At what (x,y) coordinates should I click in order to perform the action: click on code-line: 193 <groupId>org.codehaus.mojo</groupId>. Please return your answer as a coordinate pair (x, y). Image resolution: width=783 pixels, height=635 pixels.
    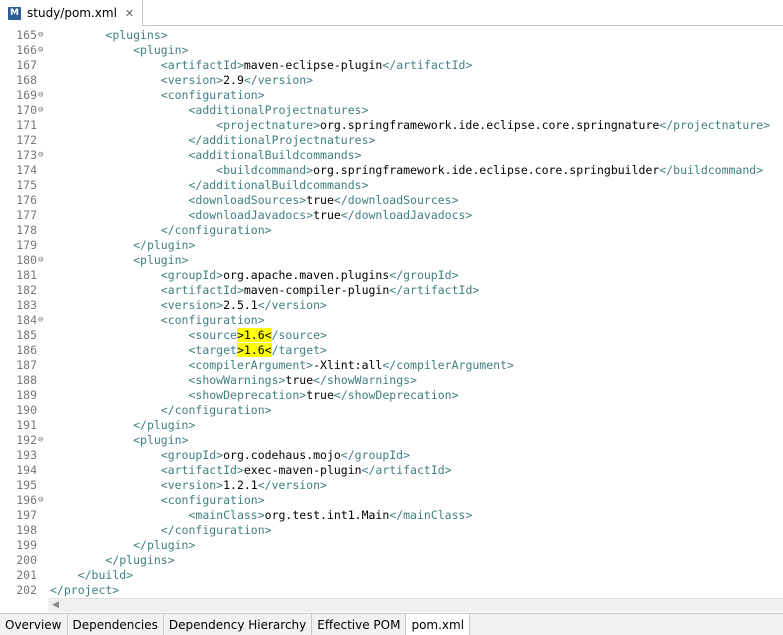
    Looking at the image, I should click on (391, 455).